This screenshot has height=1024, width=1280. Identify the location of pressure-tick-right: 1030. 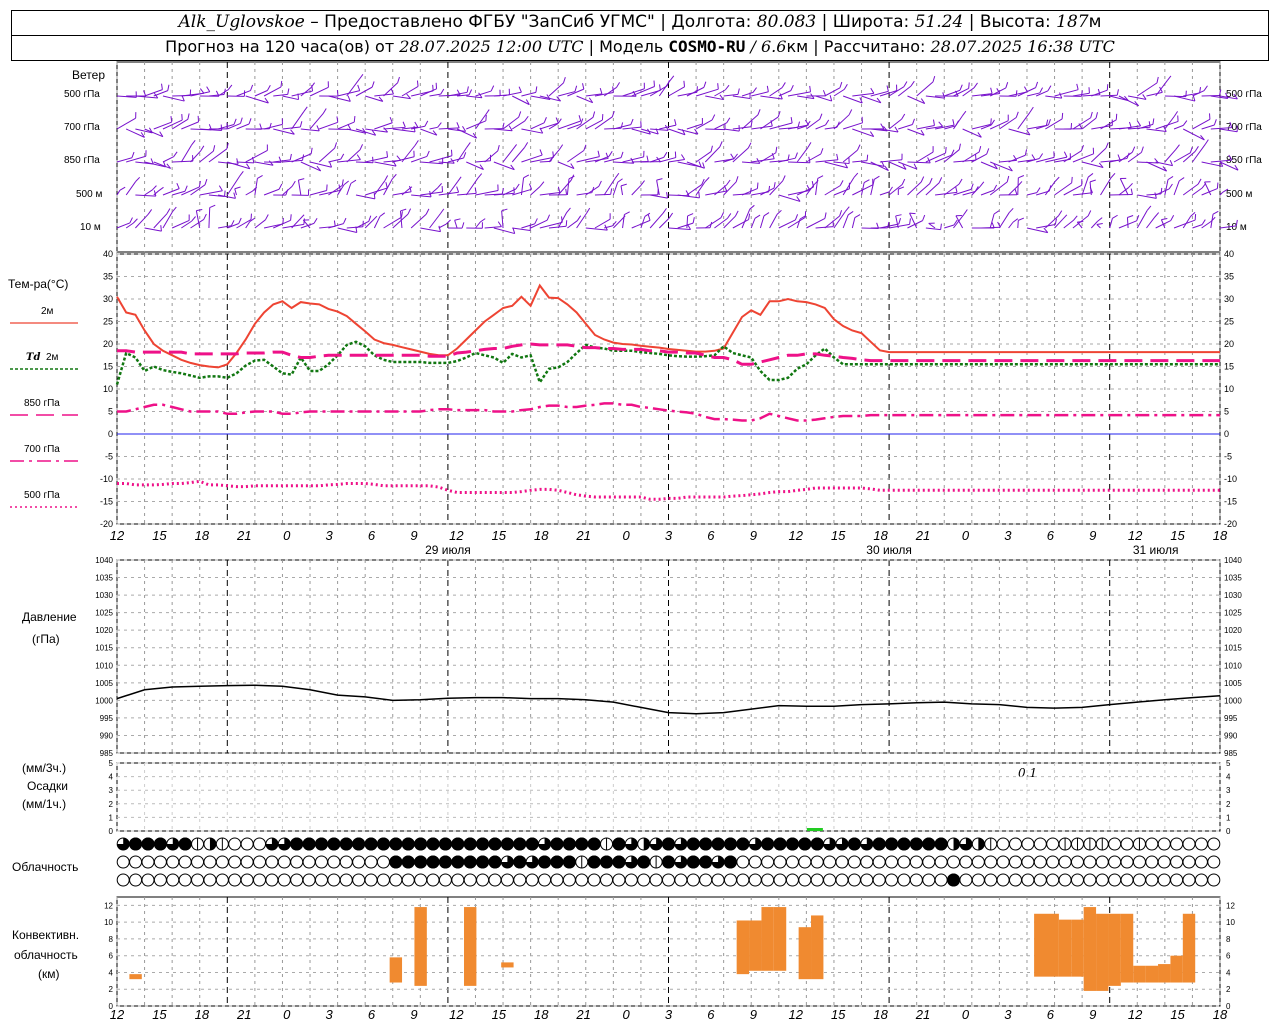
(1233, 595).